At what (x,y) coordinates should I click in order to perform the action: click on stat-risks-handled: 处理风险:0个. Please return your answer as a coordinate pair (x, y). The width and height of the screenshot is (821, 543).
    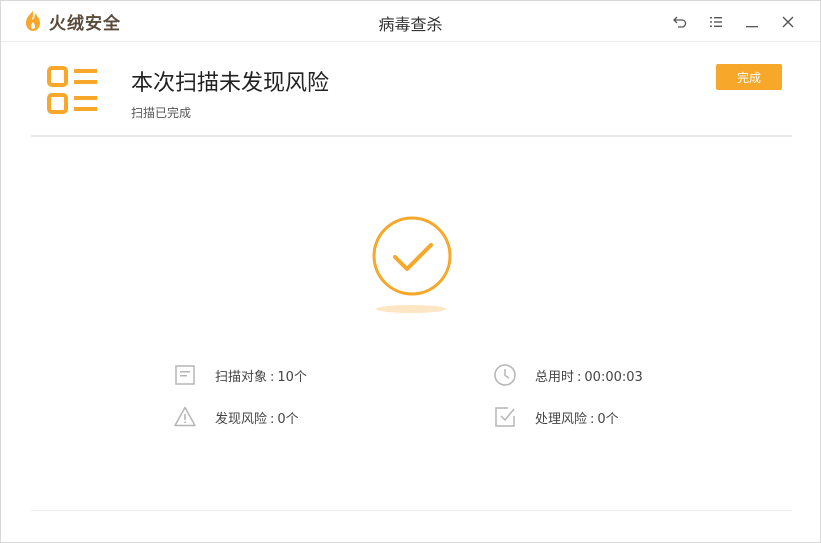
    Looking at the image, I should click on (556, 417).